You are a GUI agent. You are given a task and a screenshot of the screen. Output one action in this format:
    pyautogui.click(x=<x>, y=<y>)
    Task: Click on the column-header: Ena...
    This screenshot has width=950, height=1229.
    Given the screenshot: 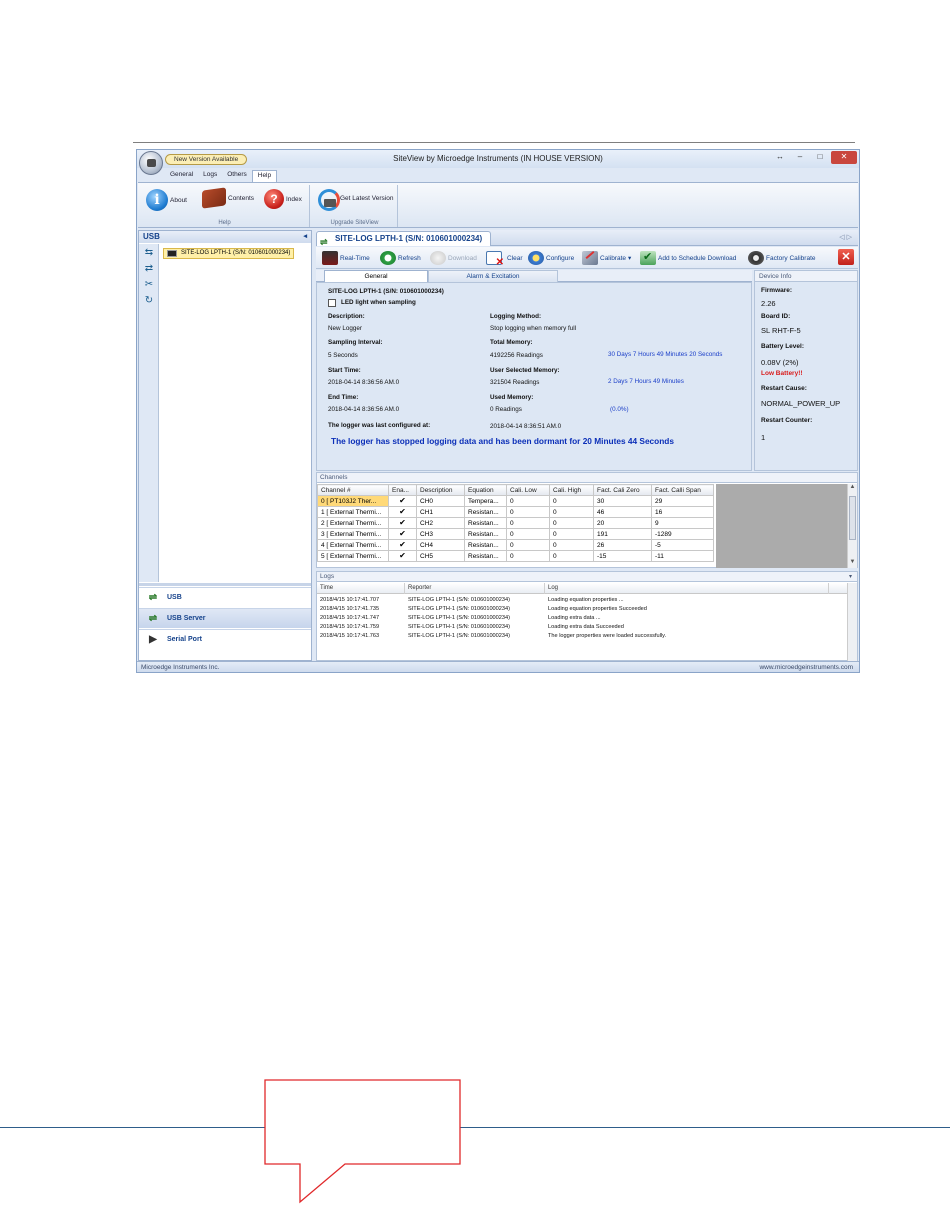 What is the action you would take?
    pyautogui.click(x=402, y=490)
    